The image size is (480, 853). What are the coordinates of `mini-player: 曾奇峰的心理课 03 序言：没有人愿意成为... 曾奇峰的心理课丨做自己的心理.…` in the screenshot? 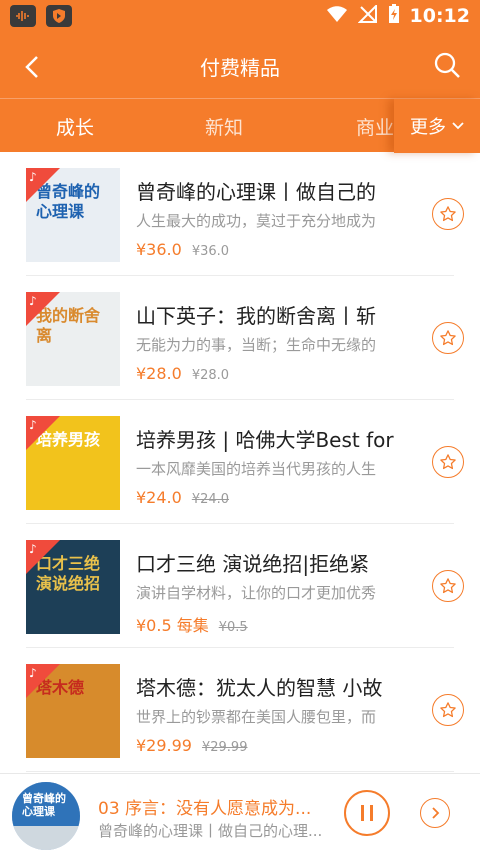 It's located at (240, 813).